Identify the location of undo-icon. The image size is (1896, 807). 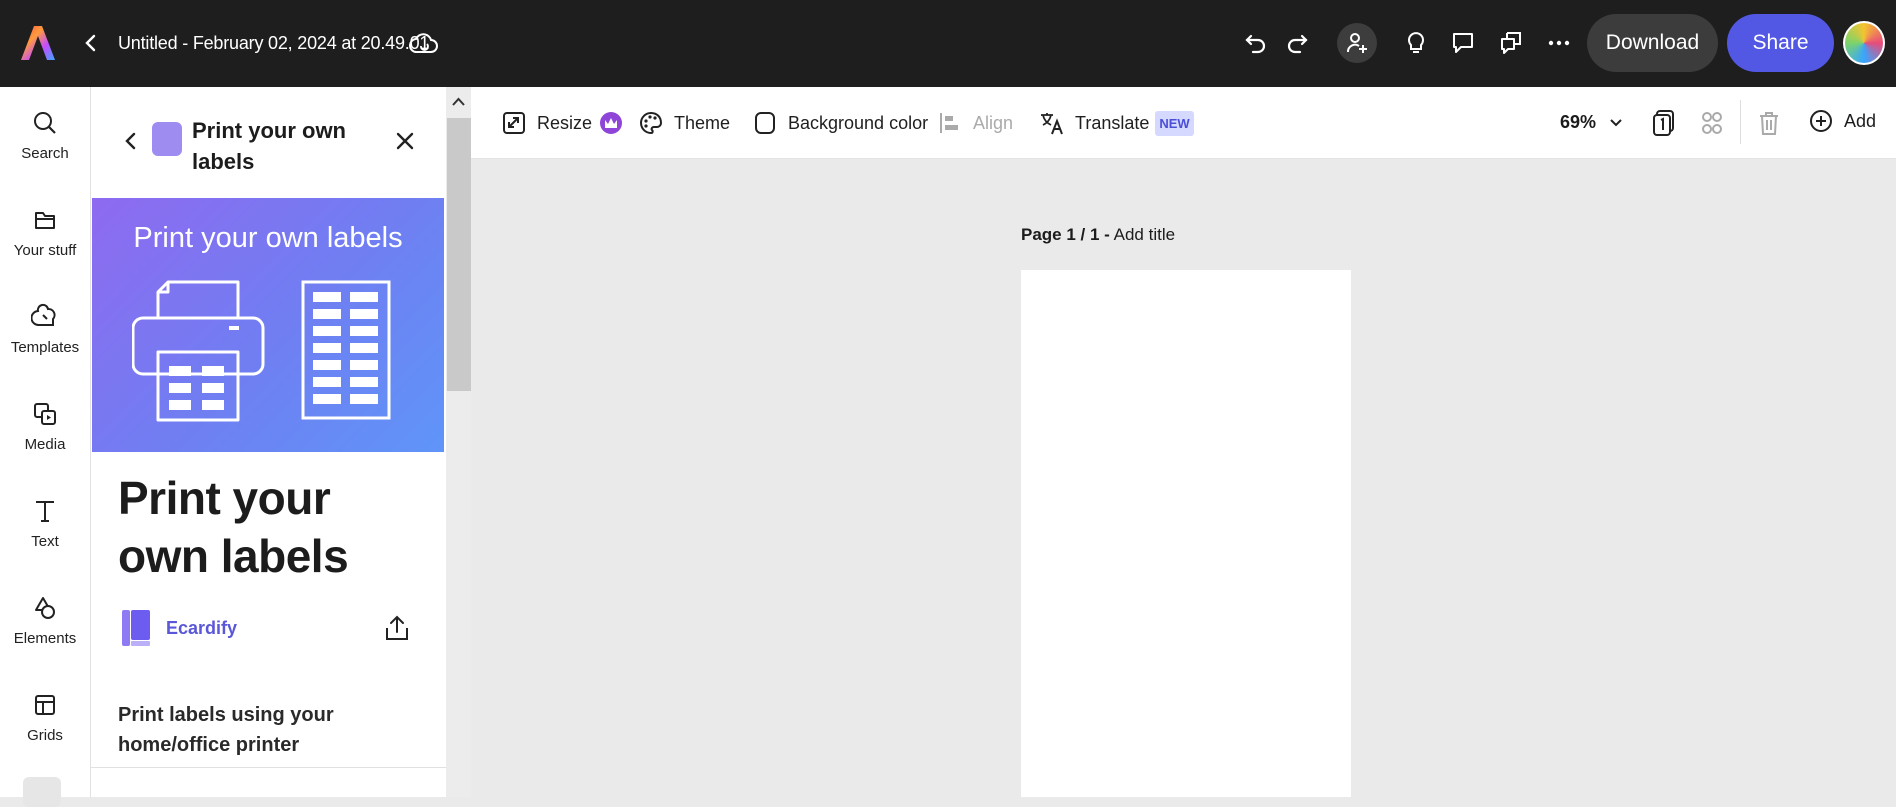
(1256, 43).